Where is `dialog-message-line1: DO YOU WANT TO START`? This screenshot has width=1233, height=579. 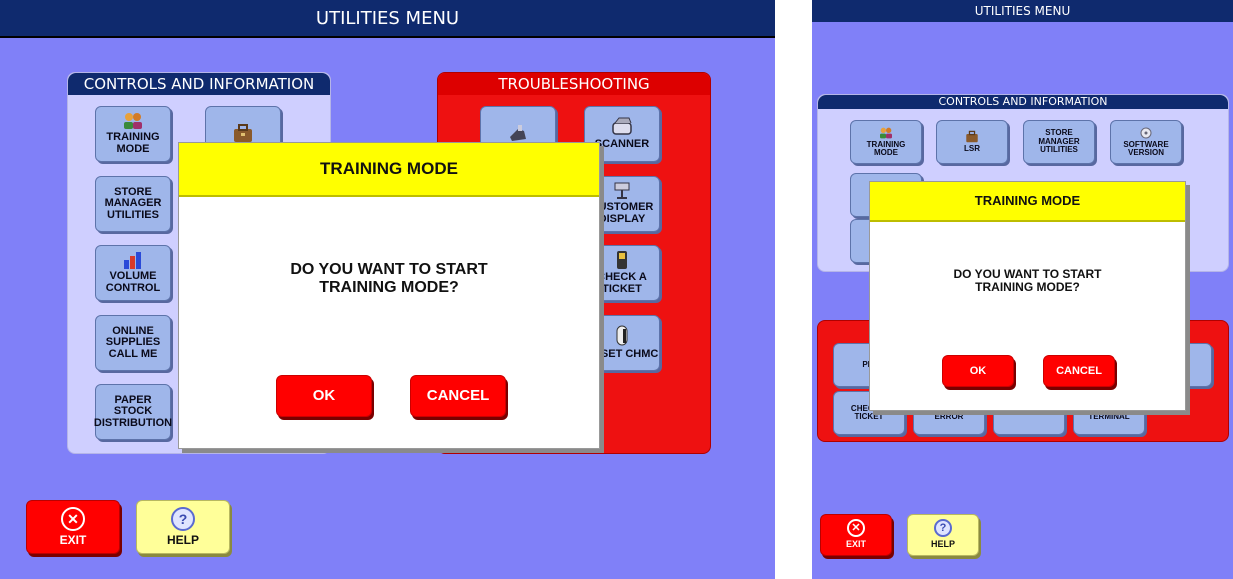
dialog-message-line1: DO YOU WANT TO START is located at coordinates (389, 269).